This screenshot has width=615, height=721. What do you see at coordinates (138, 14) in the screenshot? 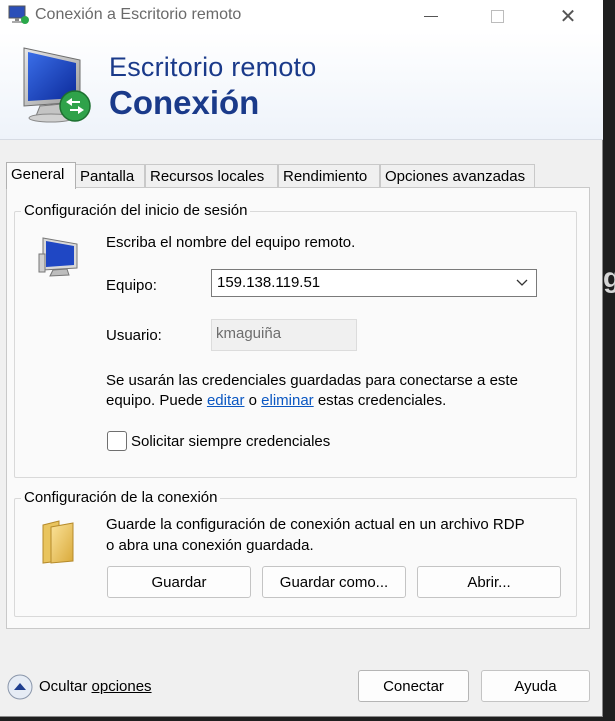
I see `window-title: Conexión a Escritorio remoto` at bounding box center [138, 14].